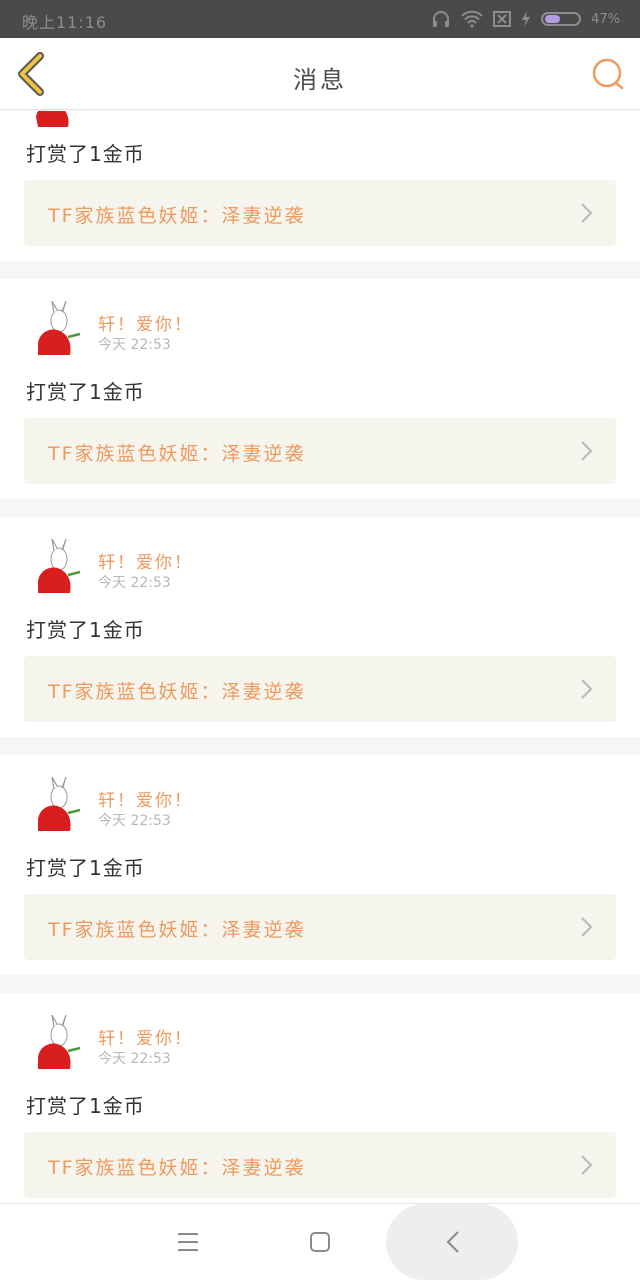 This screenshot has width=640, height=1280. What do you see at coordinates (553, 19) in the screenshot?
I see `battery-level` at bounding box center [553, 19].